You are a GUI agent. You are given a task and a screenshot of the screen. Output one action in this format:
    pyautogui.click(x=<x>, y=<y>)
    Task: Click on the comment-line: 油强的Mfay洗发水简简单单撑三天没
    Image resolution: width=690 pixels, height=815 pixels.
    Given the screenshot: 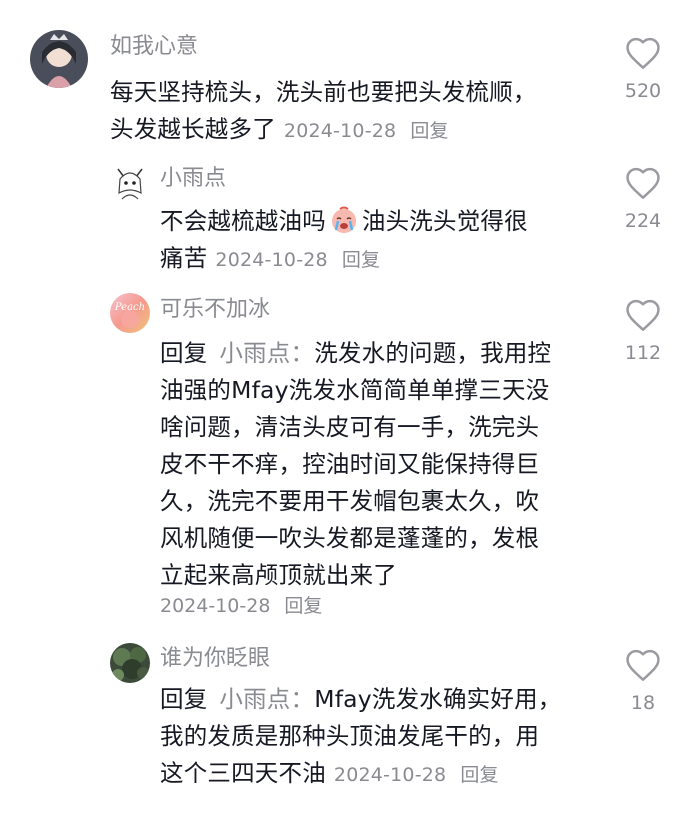 What is the action you would take?
    pyautogui.click(x=355, y=390)
    